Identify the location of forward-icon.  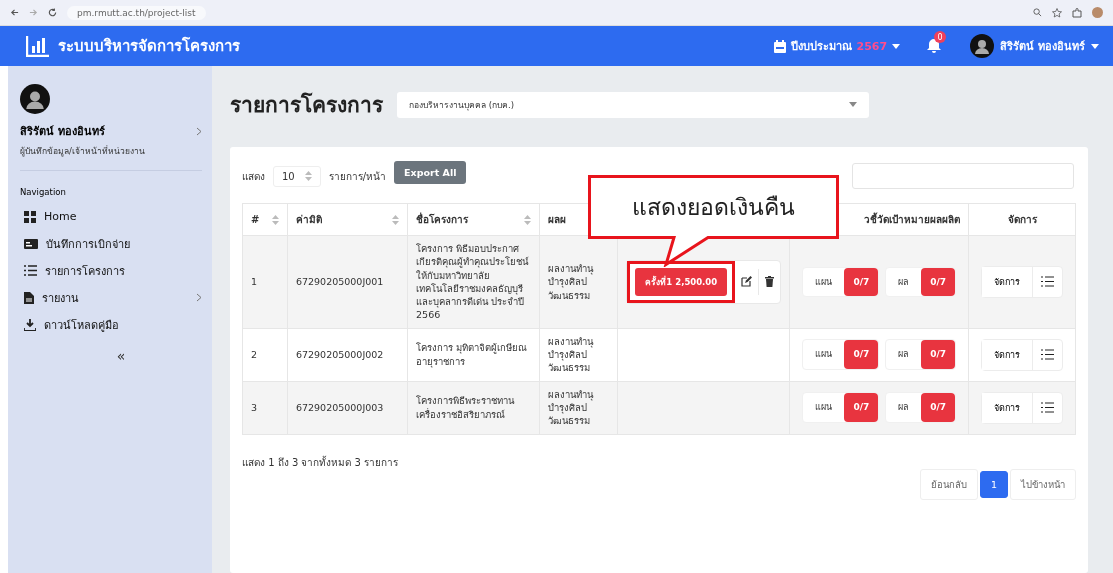
(33, 12).